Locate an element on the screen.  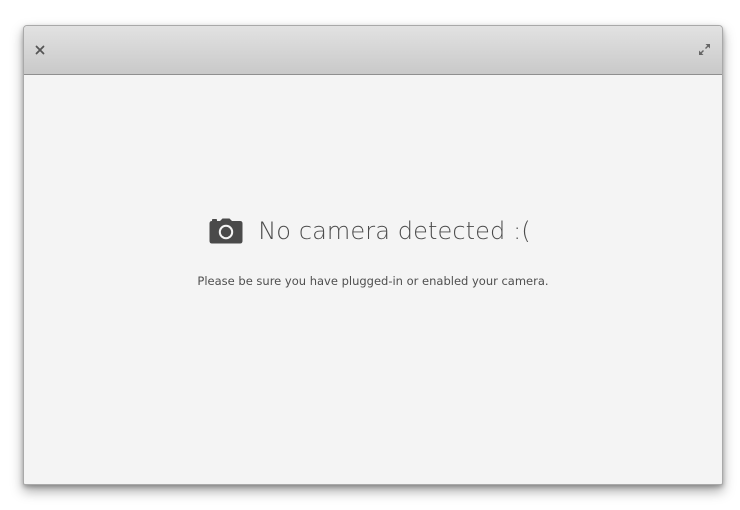
message-headline: No camera detected :( is located at coordinates (373, 231).